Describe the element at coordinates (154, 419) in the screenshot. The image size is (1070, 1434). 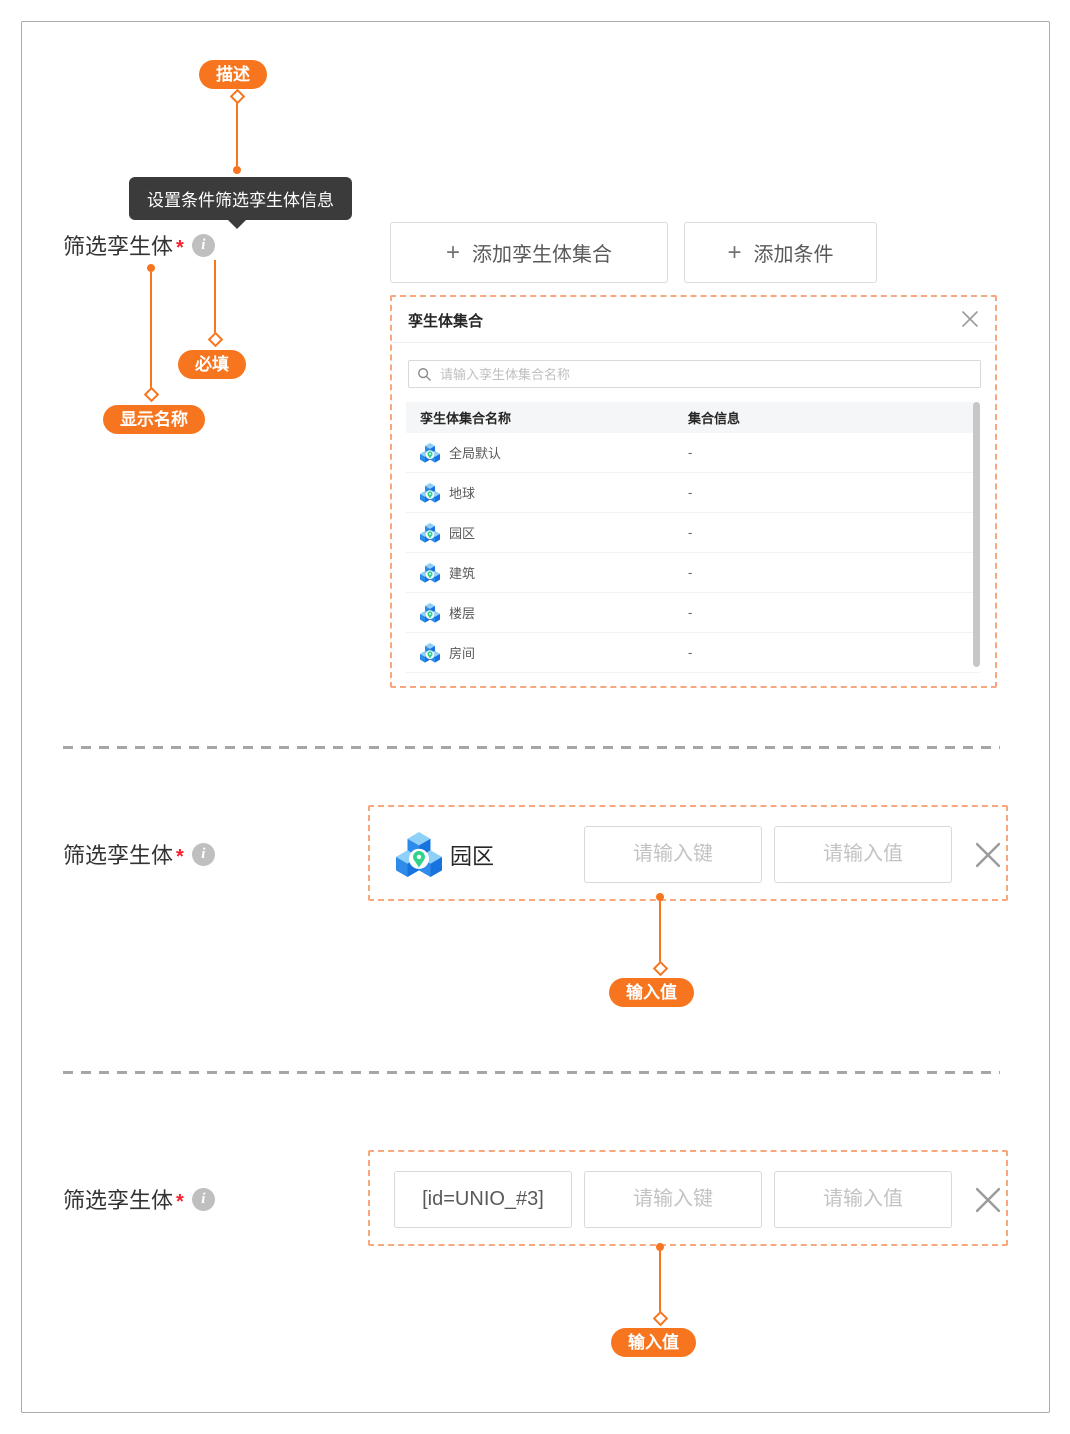
I see `display-name-badge: 显示名称` at that location.